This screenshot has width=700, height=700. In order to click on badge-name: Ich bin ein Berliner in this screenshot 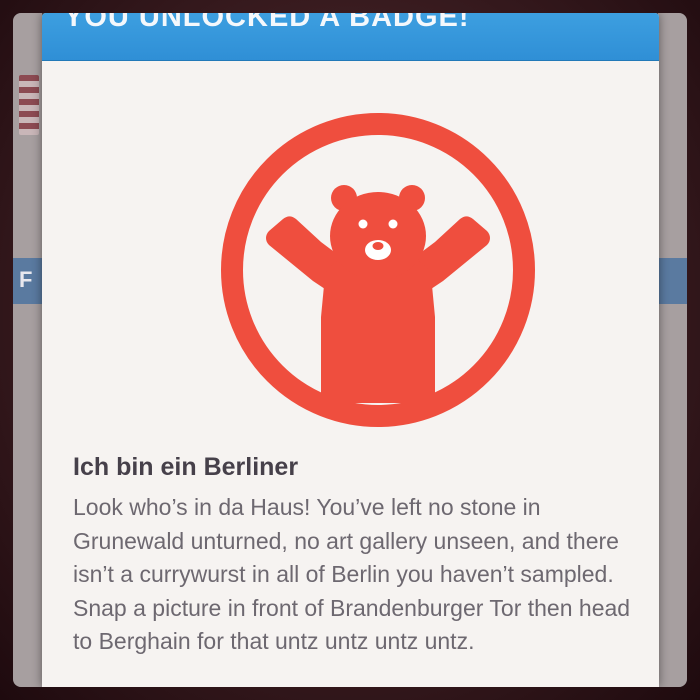, I will do `click(186, 467)`.